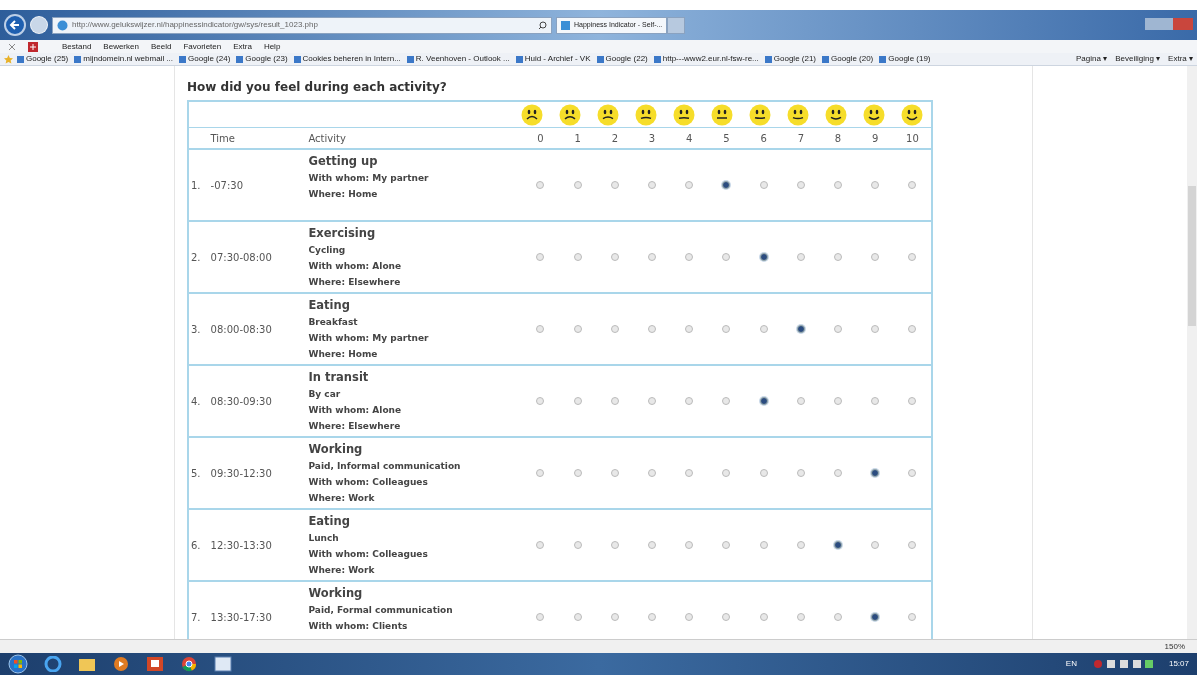 Image resolution: width=1197 pixels, height=675 pixels. I want to click on bookmark-link: Google (21), so click(795, 59).